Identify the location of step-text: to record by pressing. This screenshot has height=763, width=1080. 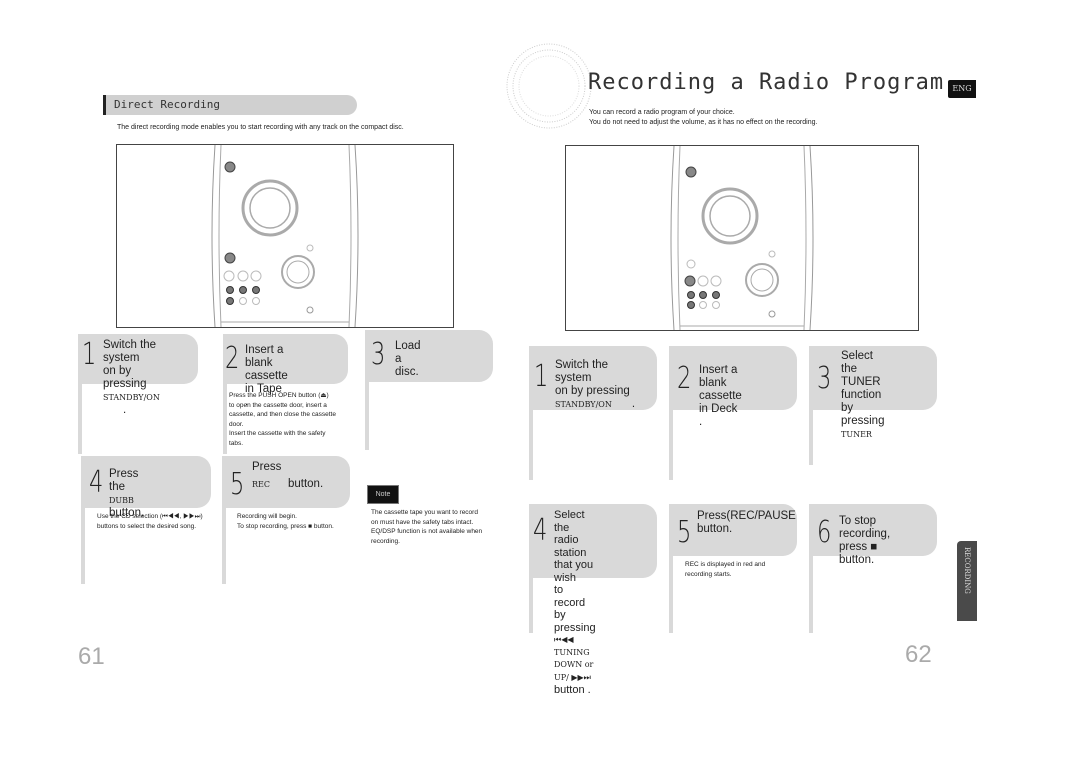
(575, 609).